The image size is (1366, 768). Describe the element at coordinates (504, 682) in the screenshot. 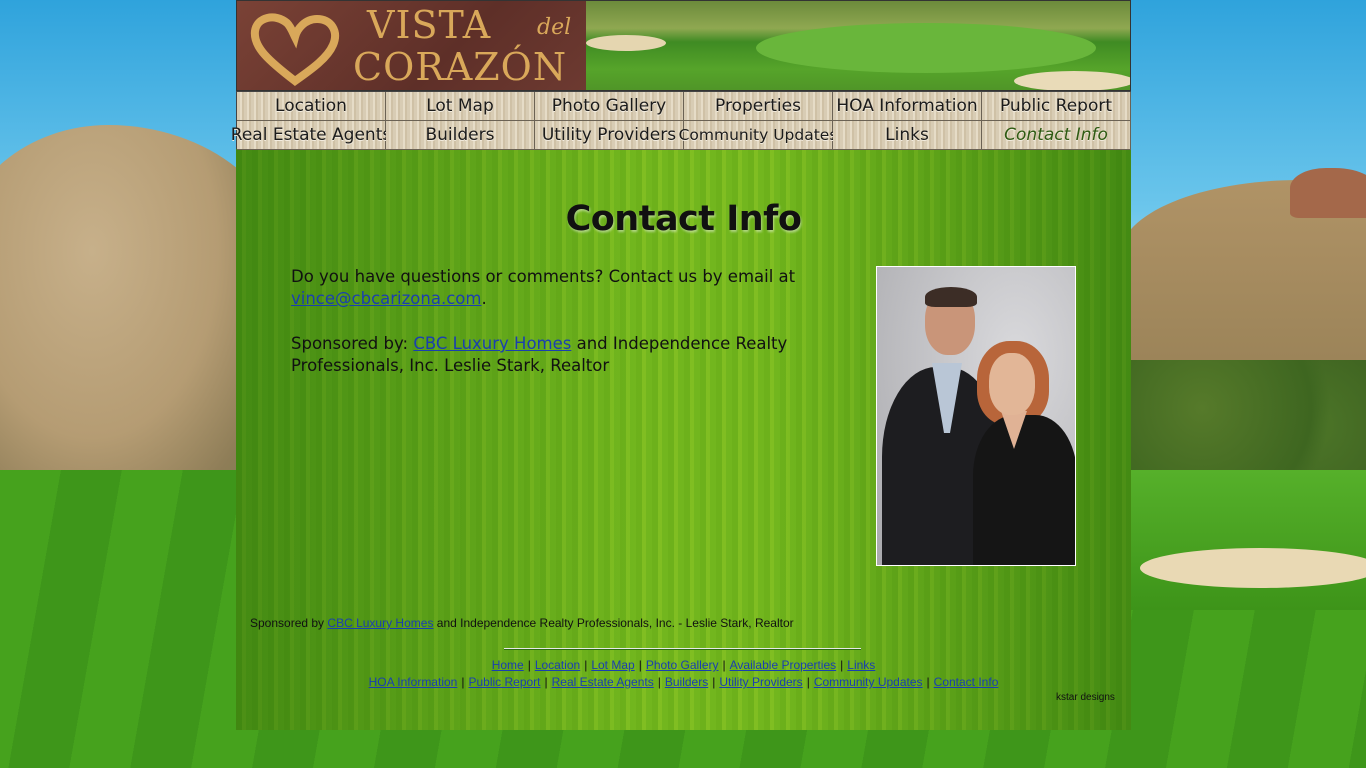

I see `footer-link-public-report: Public Report` at that location.